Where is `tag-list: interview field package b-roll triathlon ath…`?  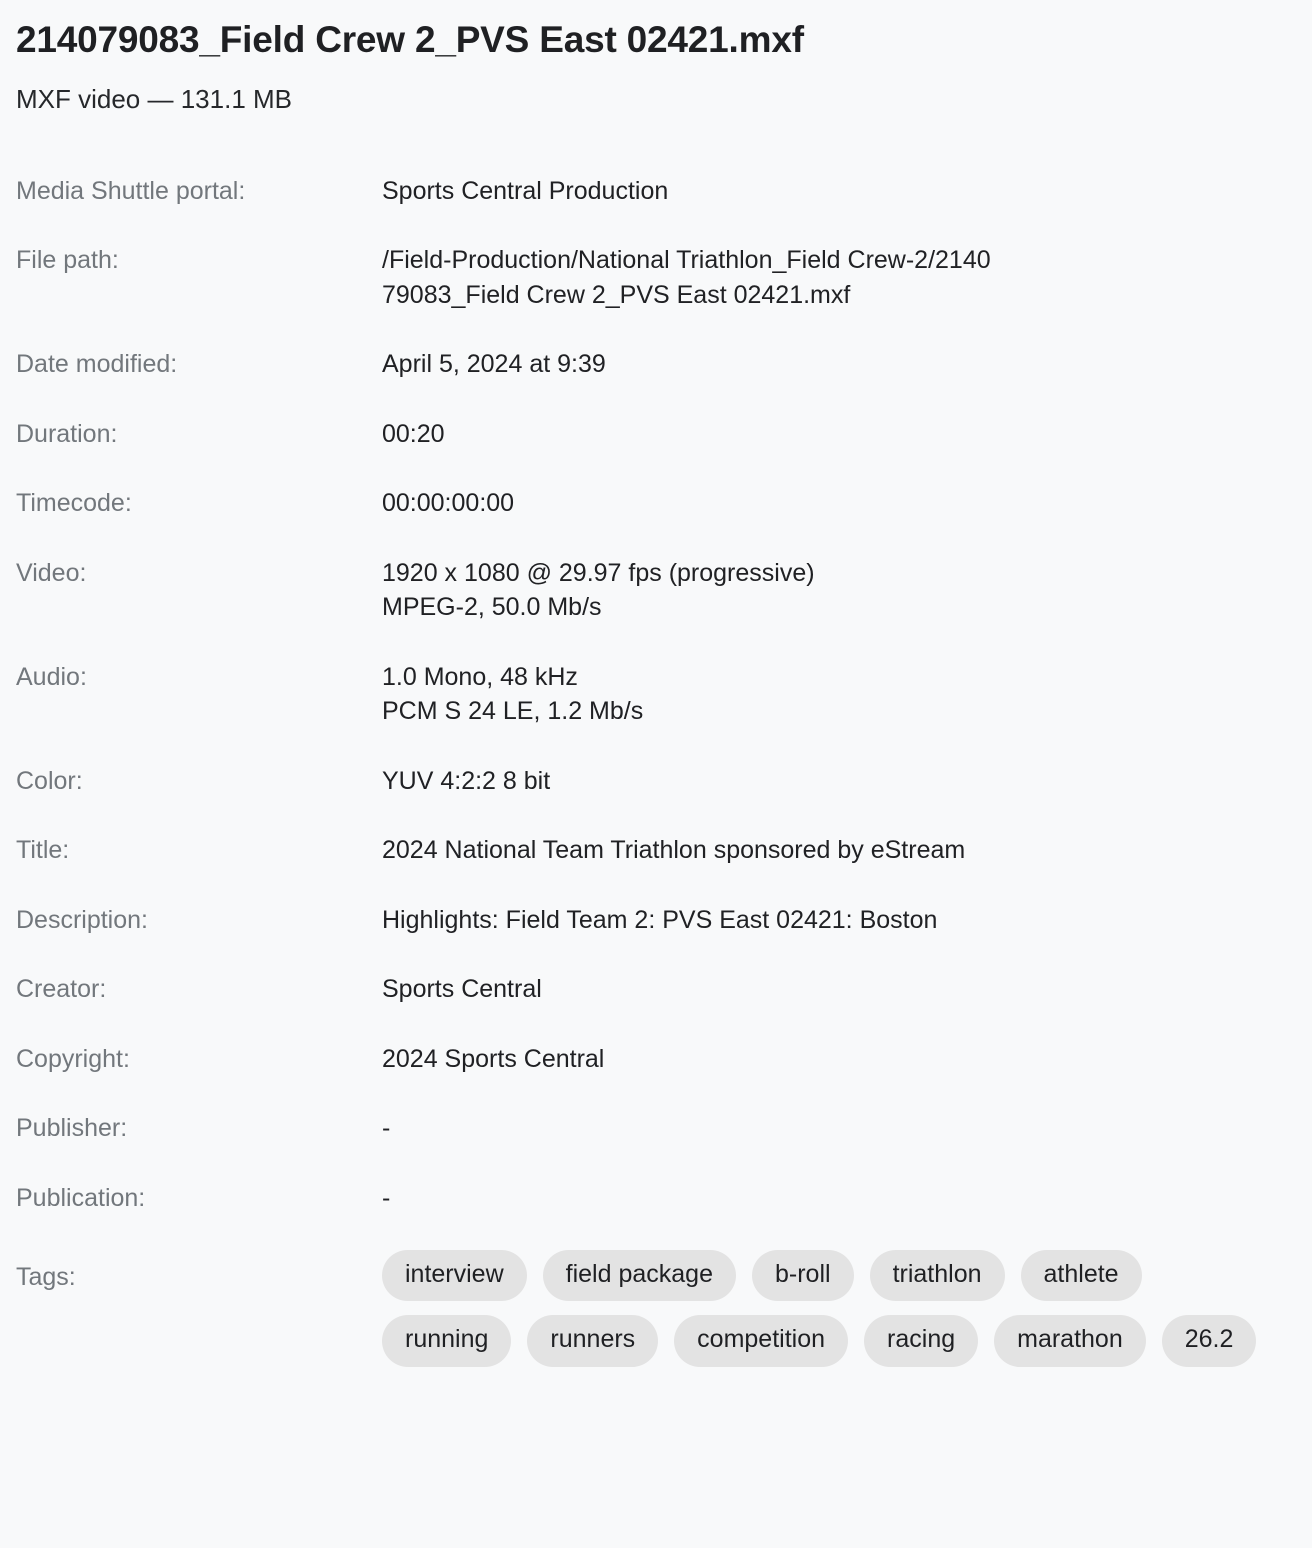
tag-list: interview field package b-roll triathlon ath… is located at coordinates (822, 1308).